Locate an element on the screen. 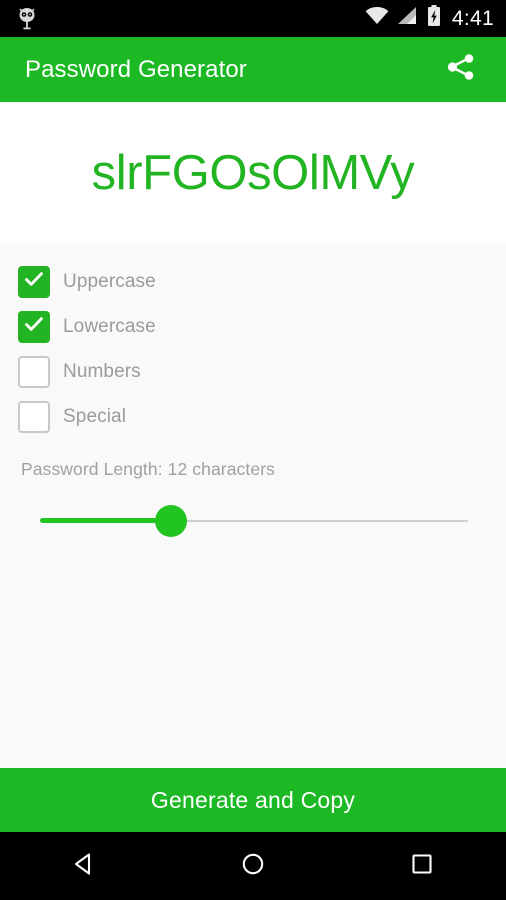  checkbox-row-uppercase: Uppercase is located at coordinates (253, 281).